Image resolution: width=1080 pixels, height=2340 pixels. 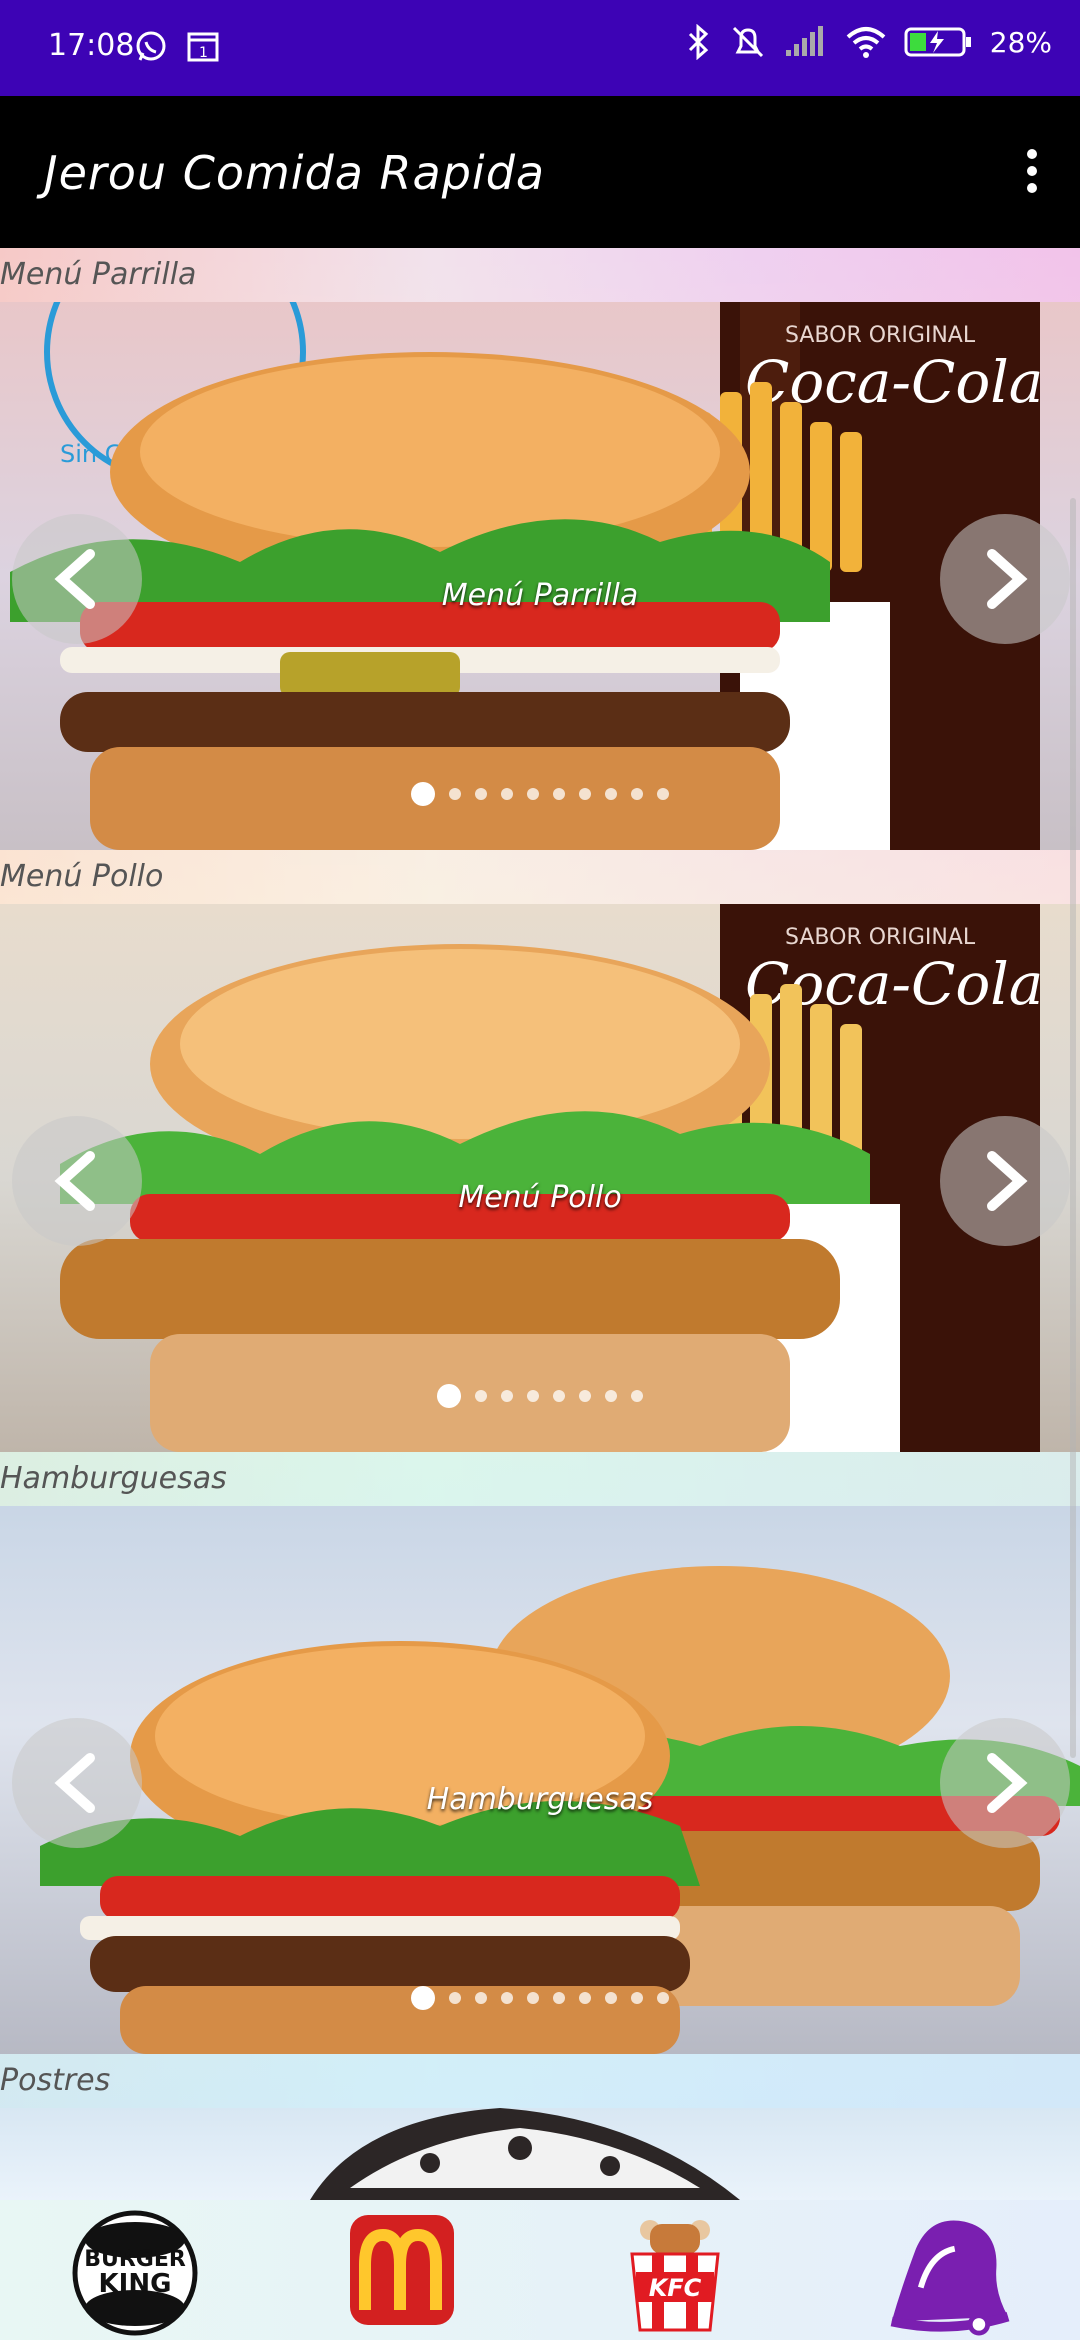 I want to click on dessert-image, so click(x=525, y=2154).